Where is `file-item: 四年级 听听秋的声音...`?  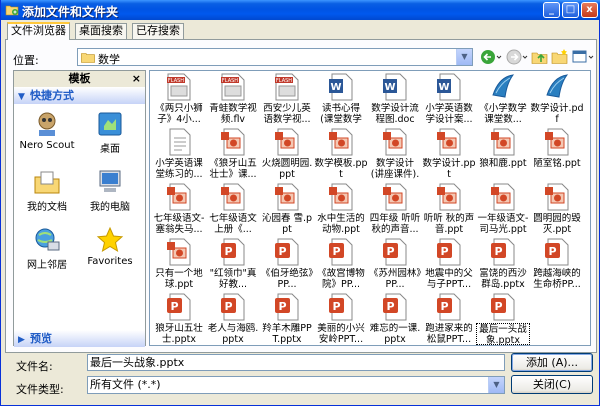 file-item: 四年级 听听秋的声音... is located at coordinates (395, 209).